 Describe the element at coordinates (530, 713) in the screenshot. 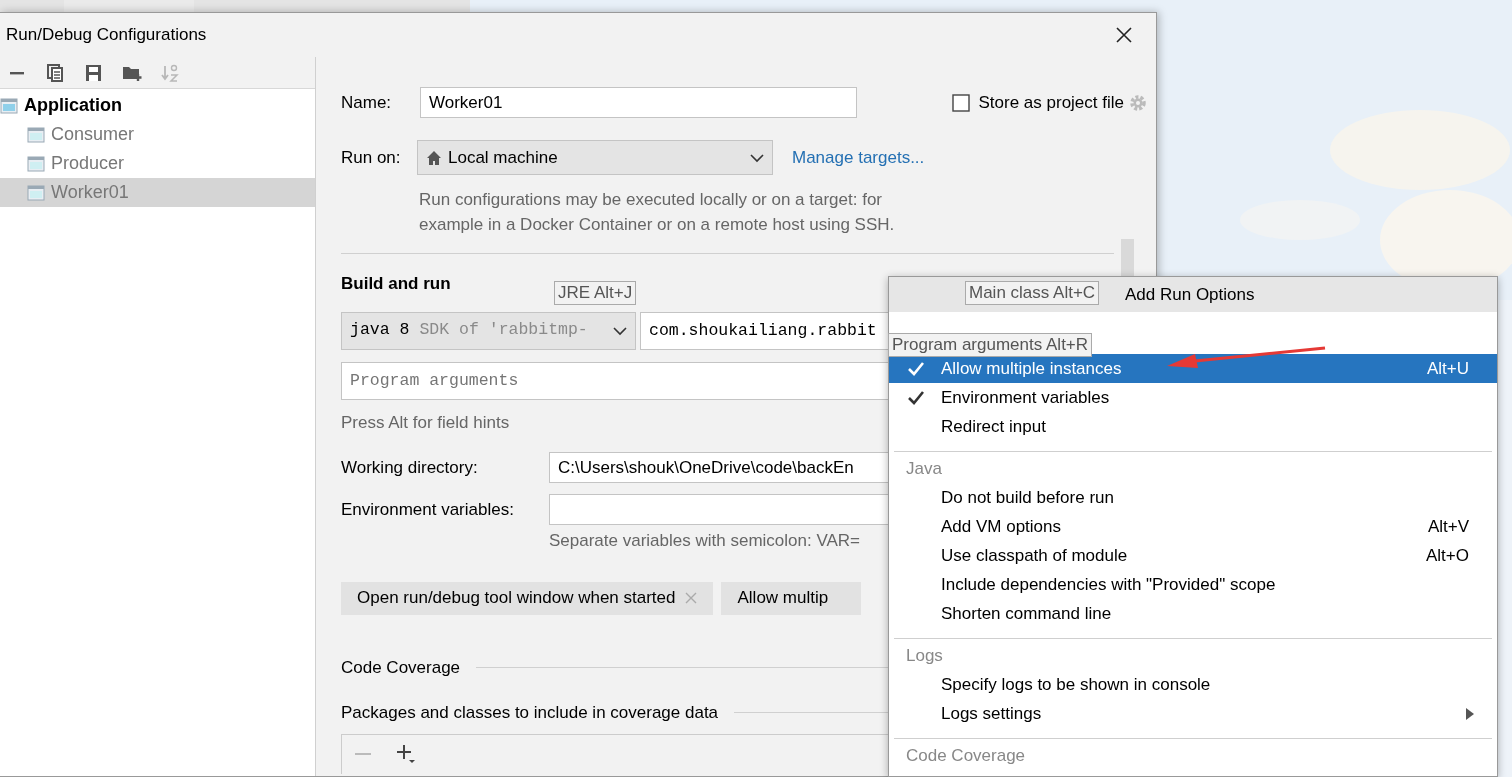

I see `section-heading: Packages and classes to include in coverage data` at that location.